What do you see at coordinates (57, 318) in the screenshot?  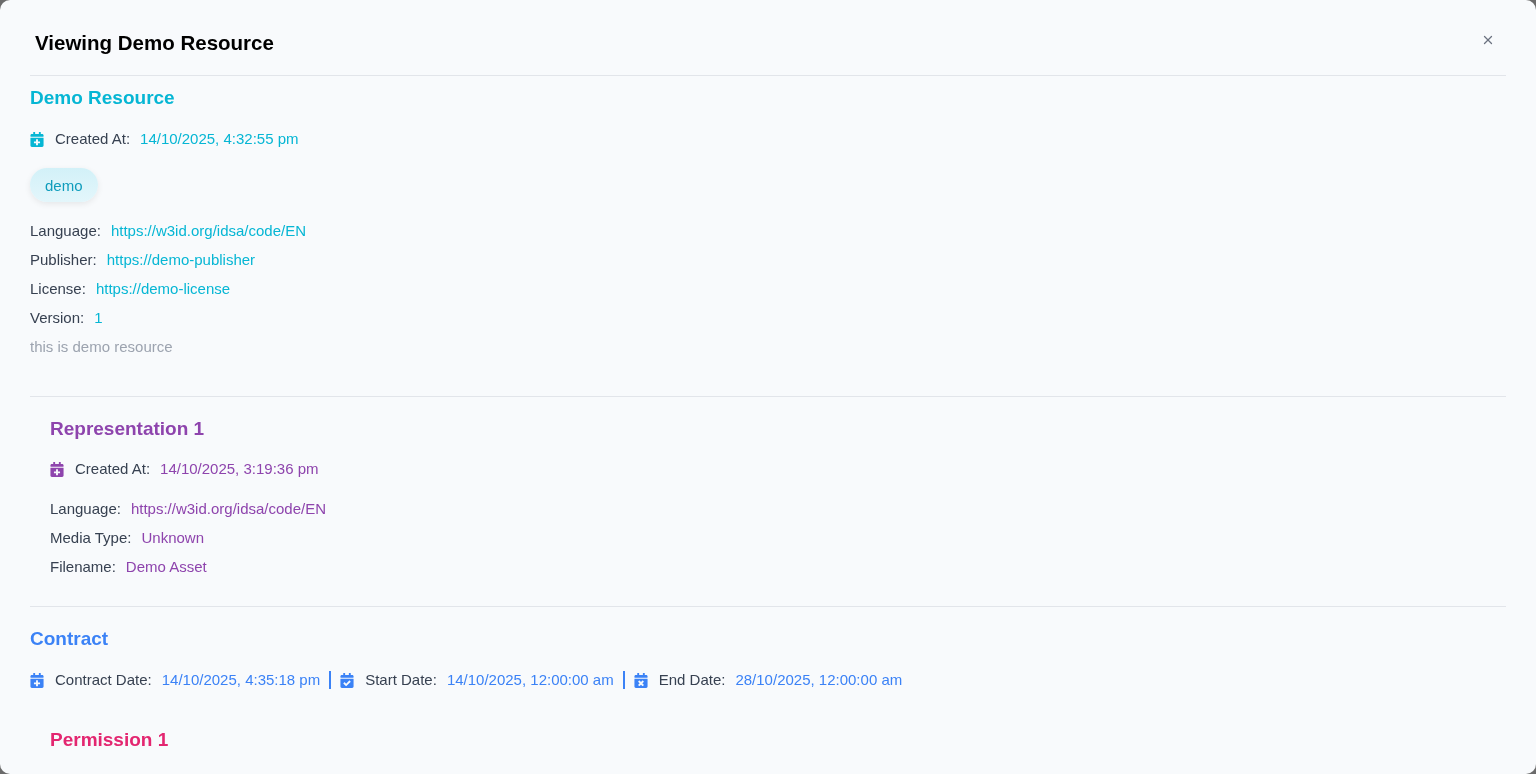 I see `field-label: Version:` at bounding box center [57, 318].